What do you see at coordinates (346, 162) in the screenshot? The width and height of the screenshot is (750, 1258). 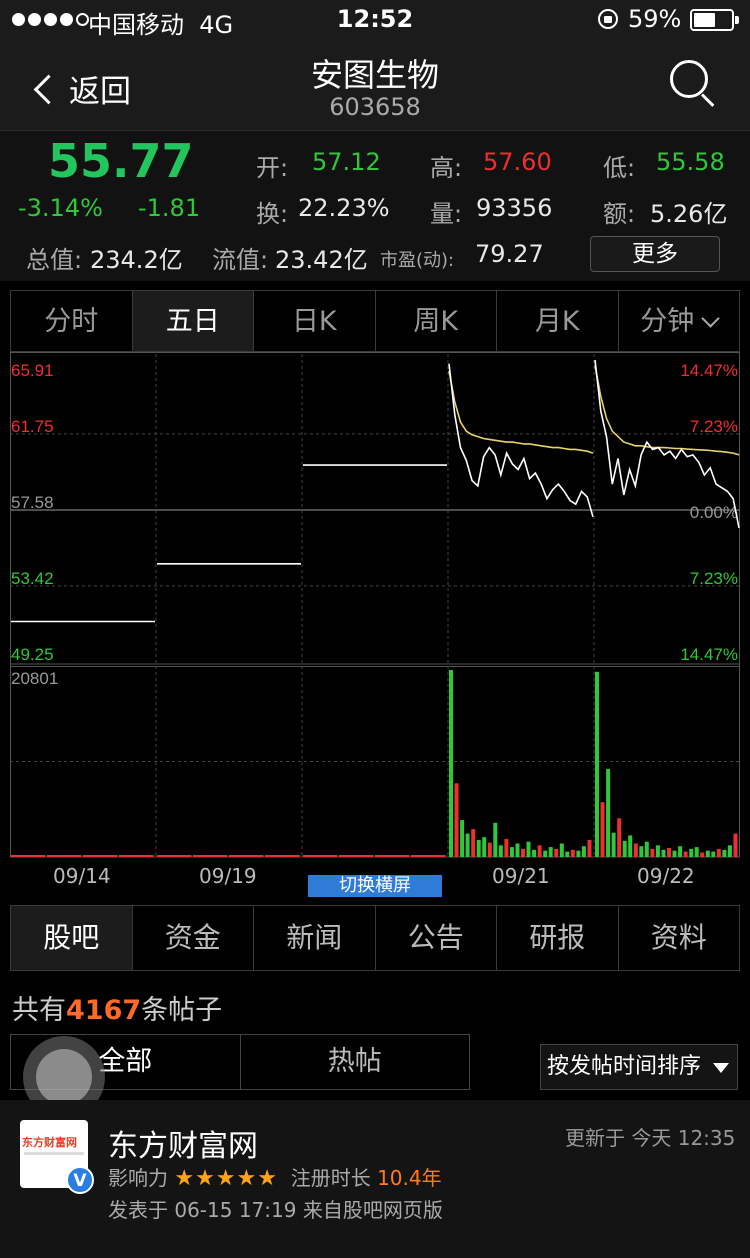 I see `open-value: 57.12` at bounding box center [346, 162].